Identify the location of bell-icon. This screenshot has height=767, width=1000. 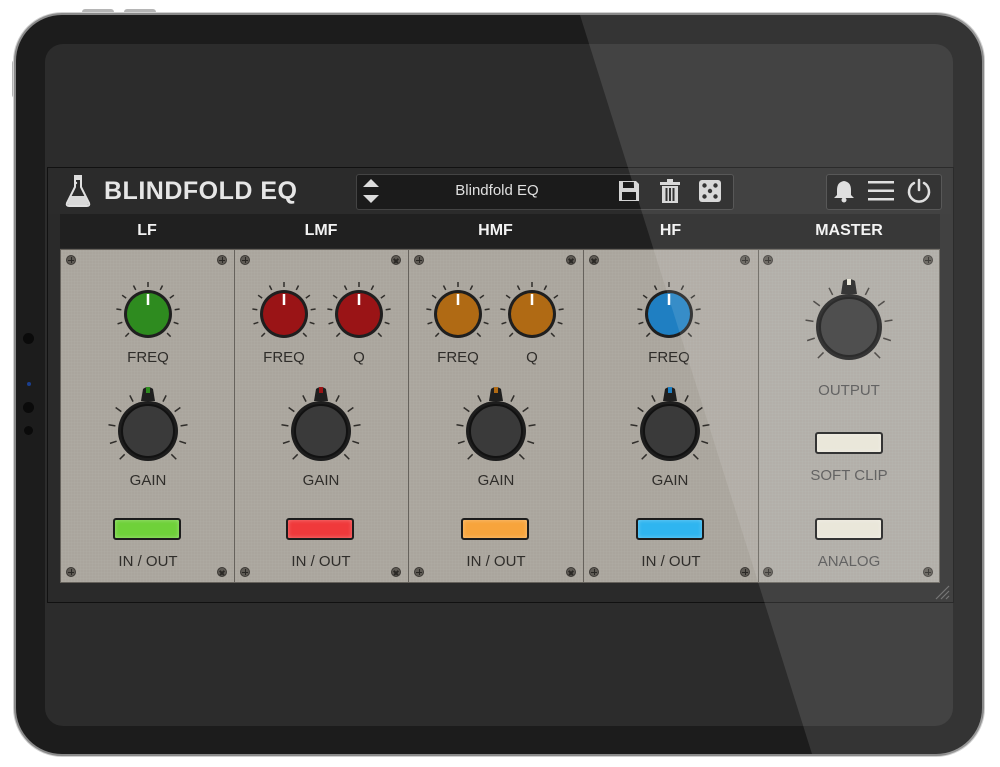
(844, 193).